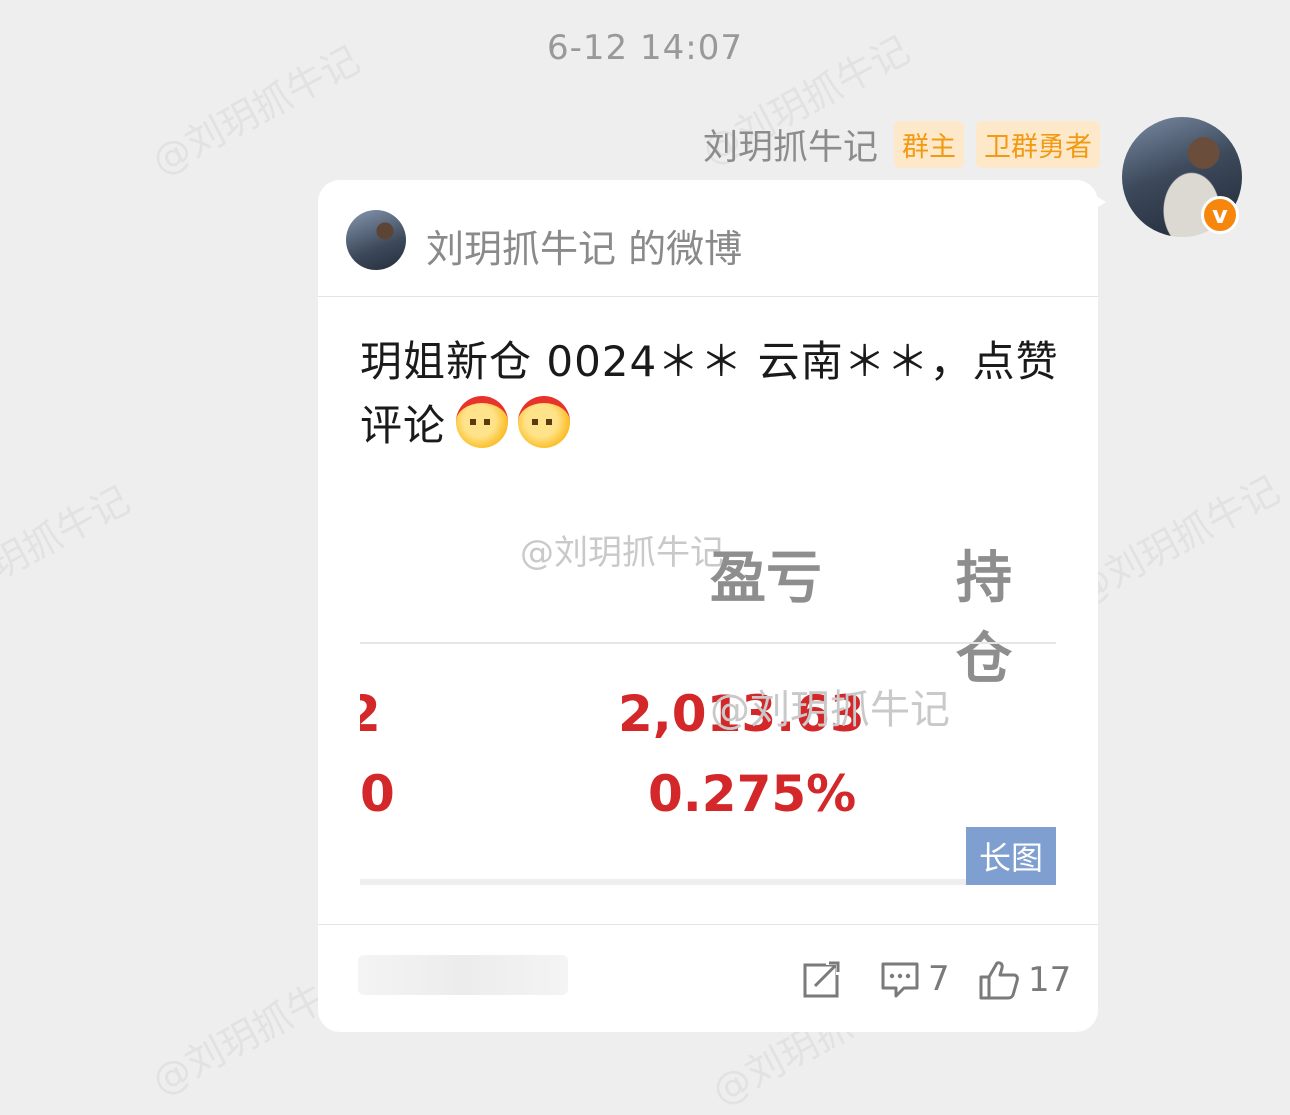 This screenshot has width=1290, height=1115. Describe the element at coordinates (708, 643) in the screenshot. I see `image-divider` at that location.